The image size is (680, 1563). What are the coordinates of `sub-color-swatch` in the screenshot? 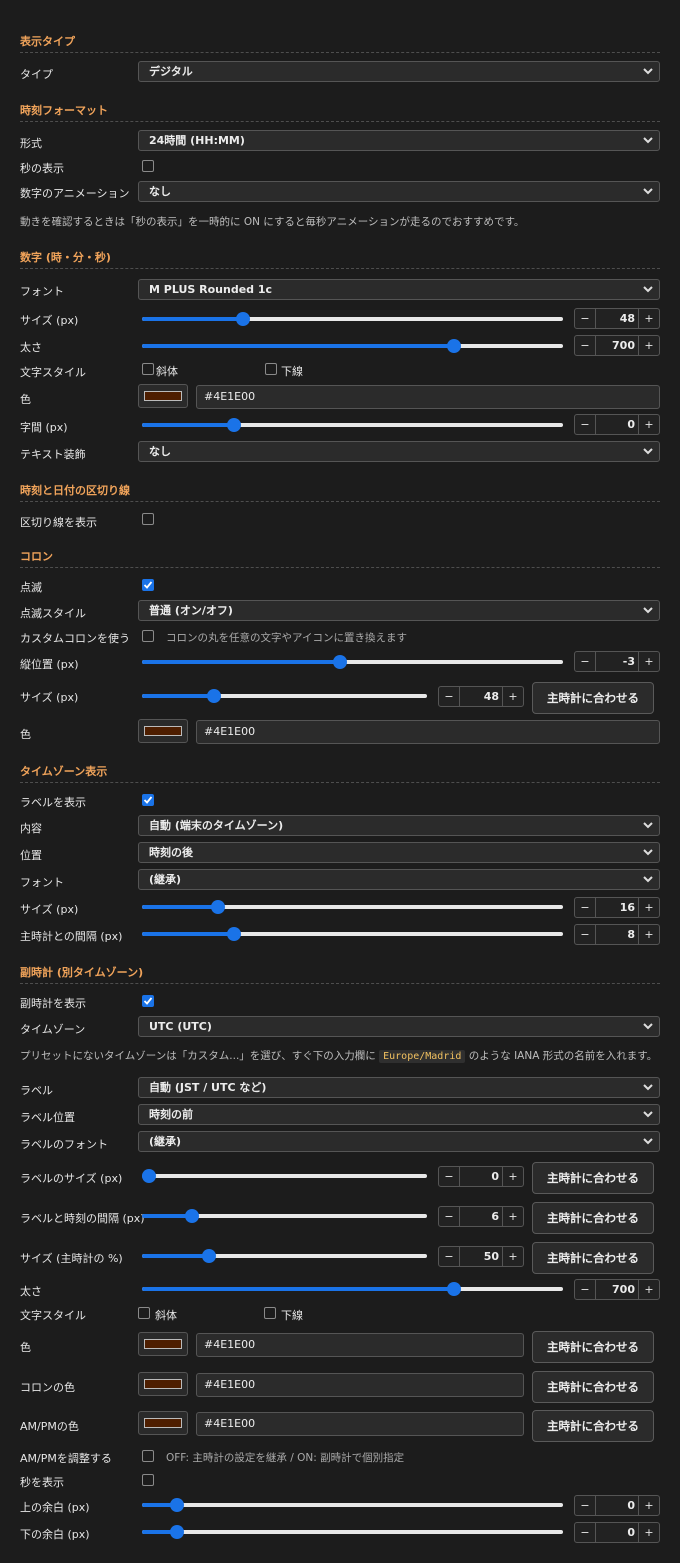 It's located at (163, 1344).